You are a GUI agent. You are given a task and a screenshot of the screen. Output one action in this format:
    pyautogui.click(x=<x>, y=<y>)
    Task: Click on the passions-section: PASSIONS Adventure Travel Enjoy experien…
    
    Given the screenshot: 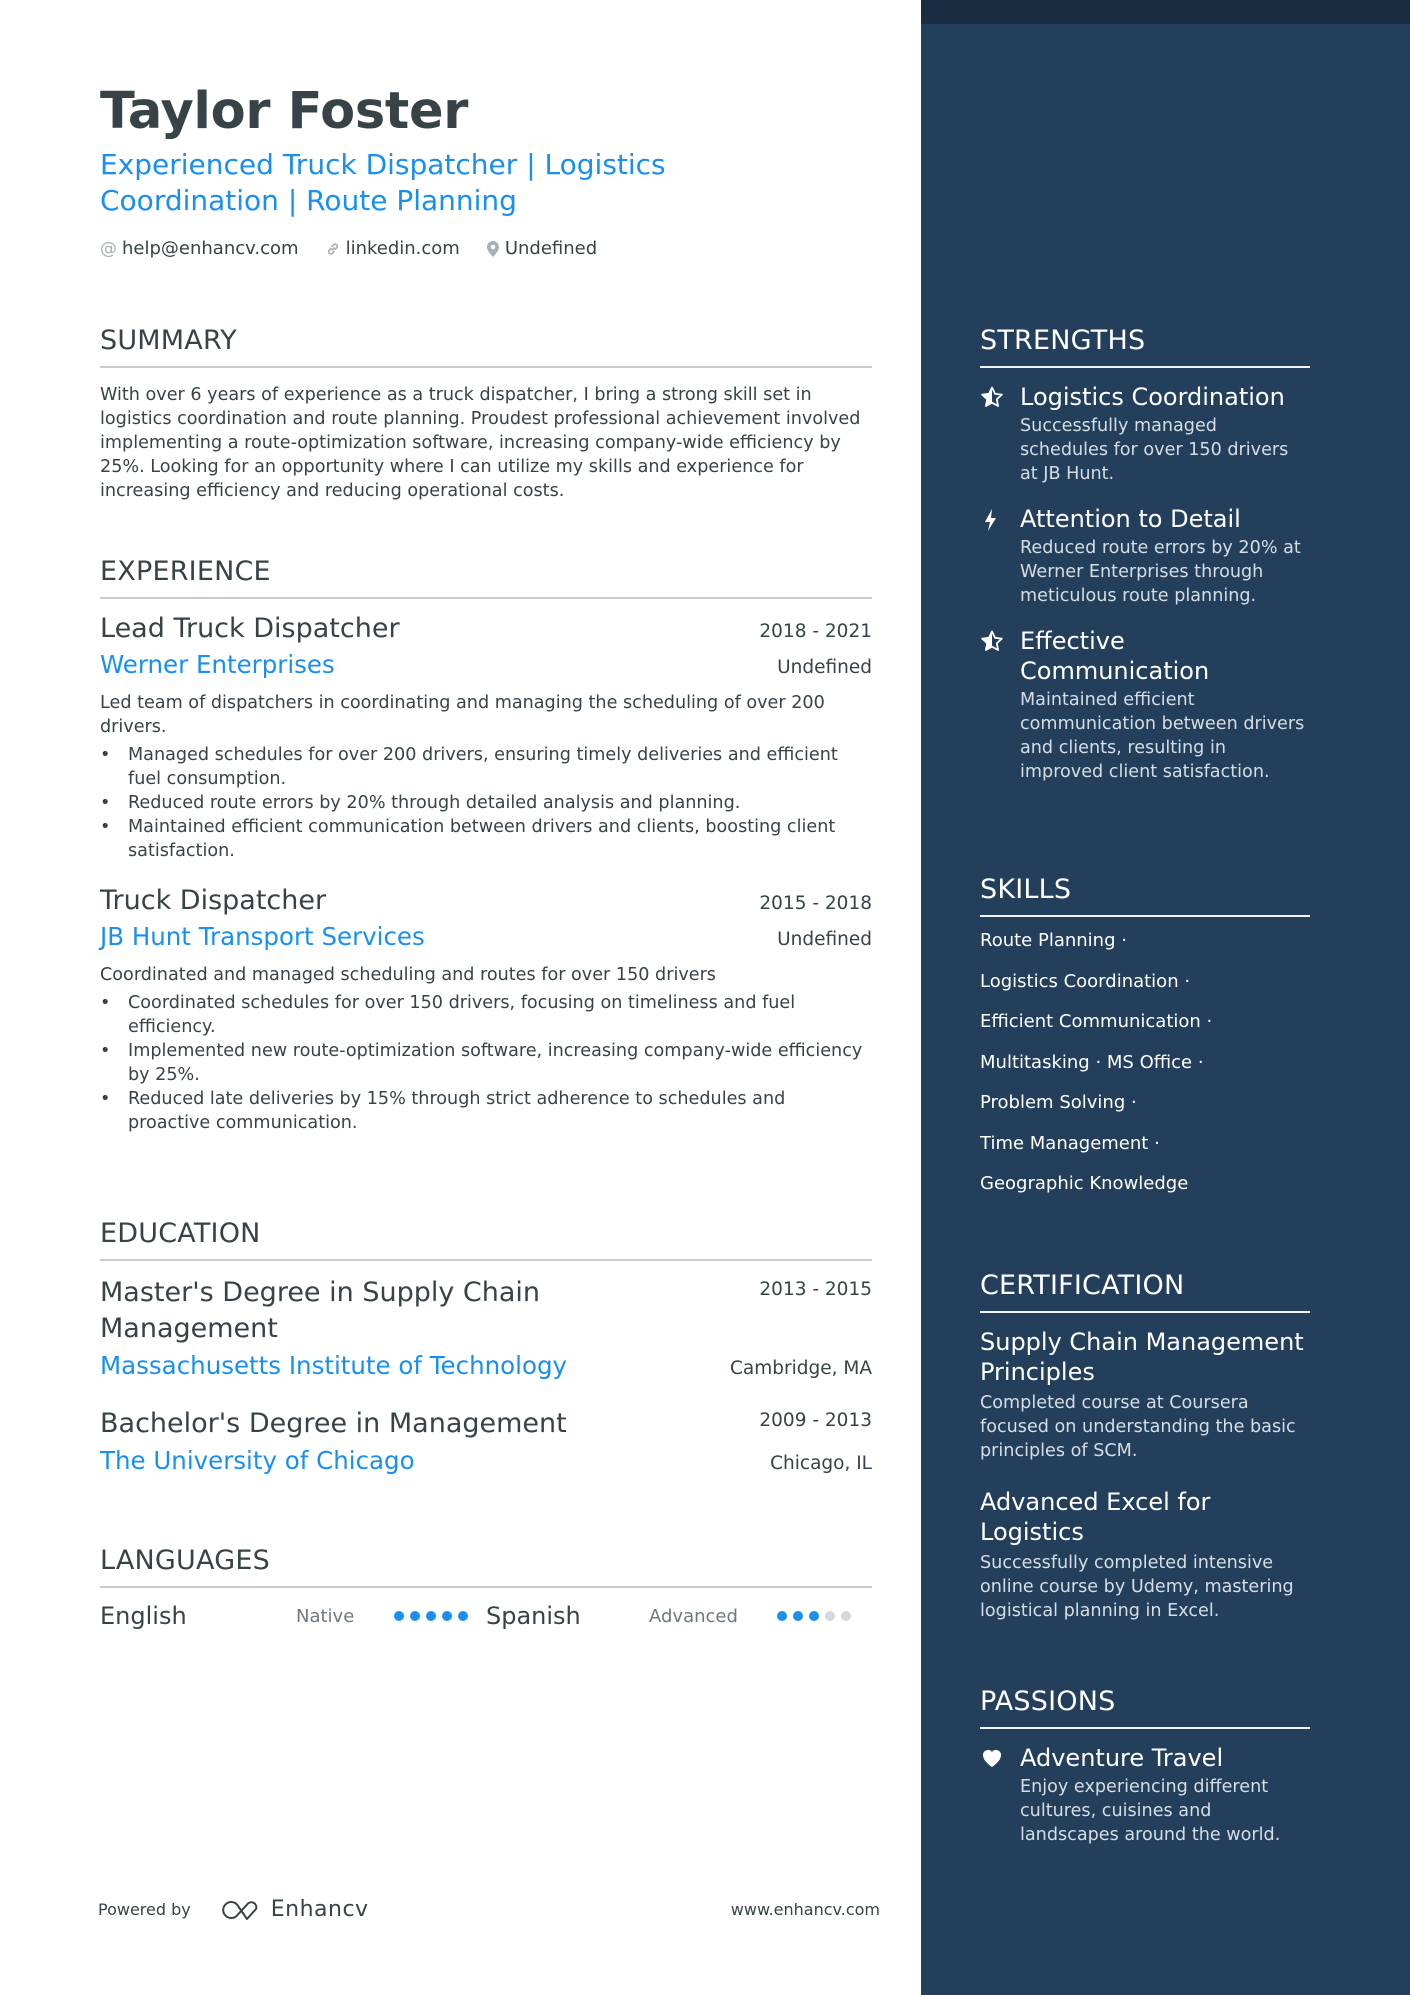 What is the action you would take?
    pyautogui.click(x=1145, y=1766)
    